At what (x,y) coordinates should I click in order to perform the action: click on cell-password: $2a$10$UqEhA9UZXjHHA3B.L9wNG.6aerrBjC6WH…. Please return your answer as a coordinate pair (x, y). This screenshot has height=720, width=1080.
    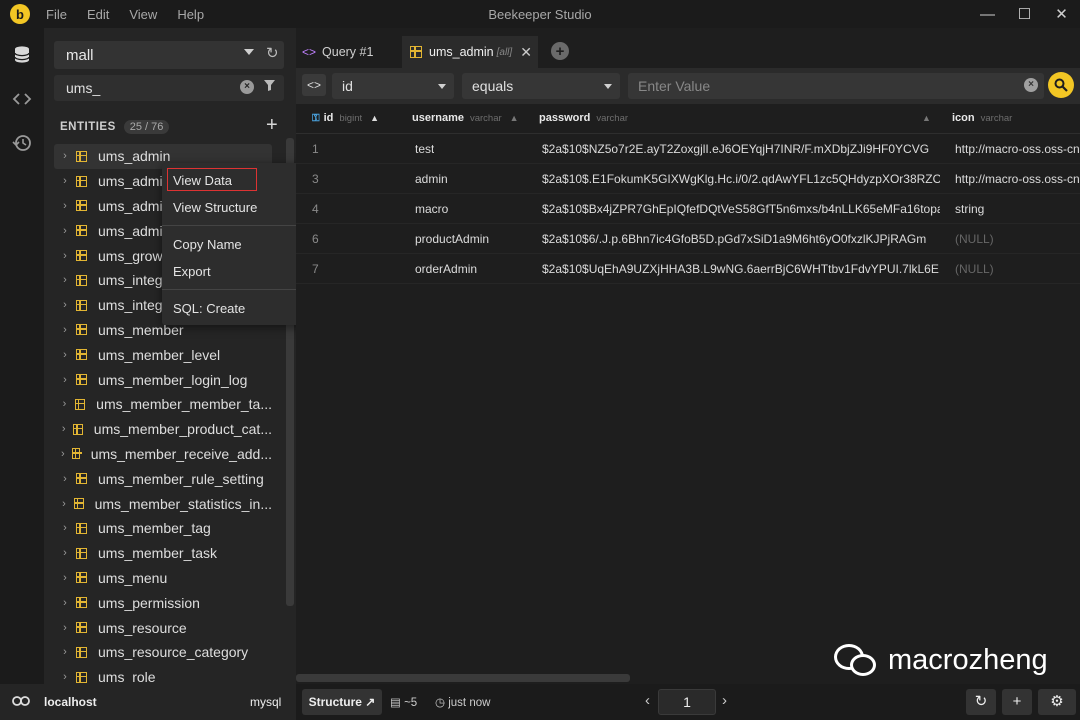
    Looking at the image, I should click on (741, 269).